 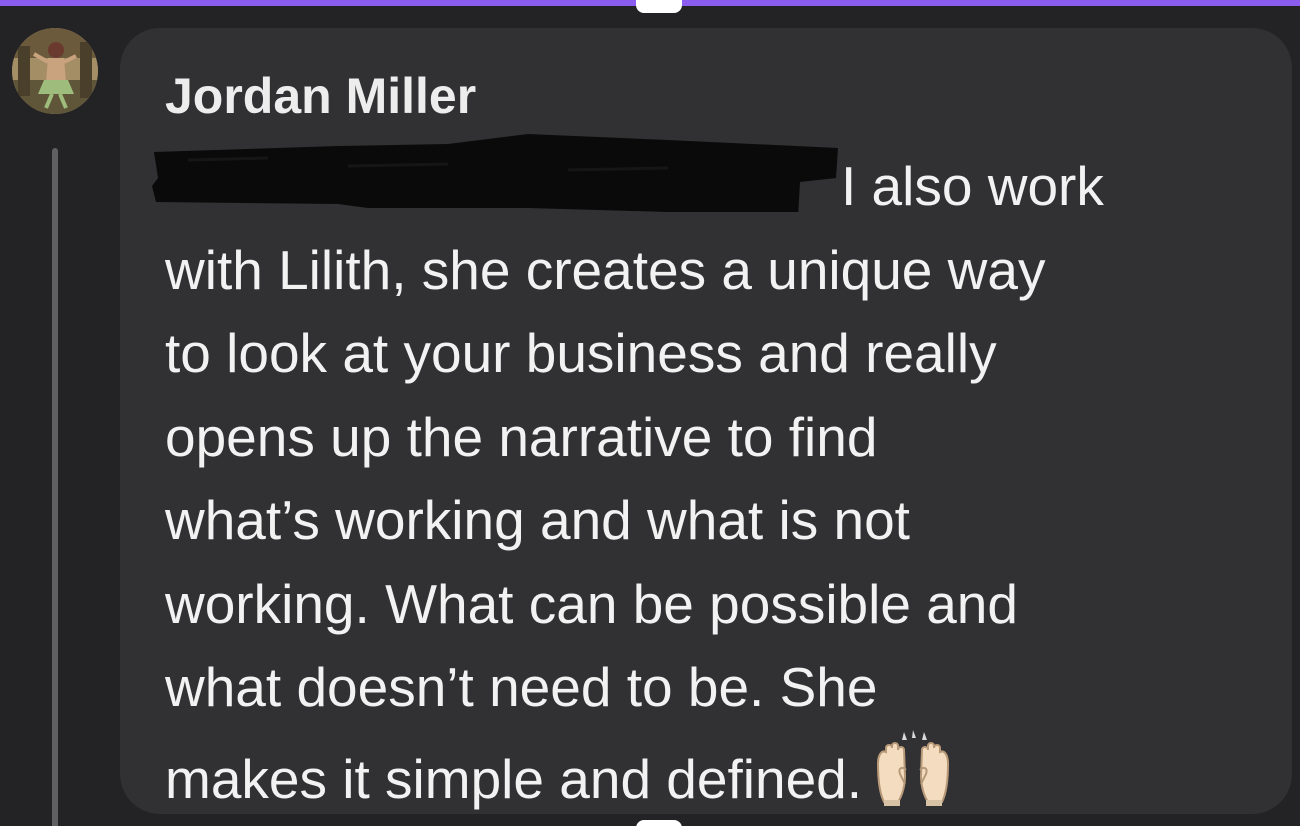 I want to click on comment-author-name: Jordan Miller, so click(x=320, y=96).